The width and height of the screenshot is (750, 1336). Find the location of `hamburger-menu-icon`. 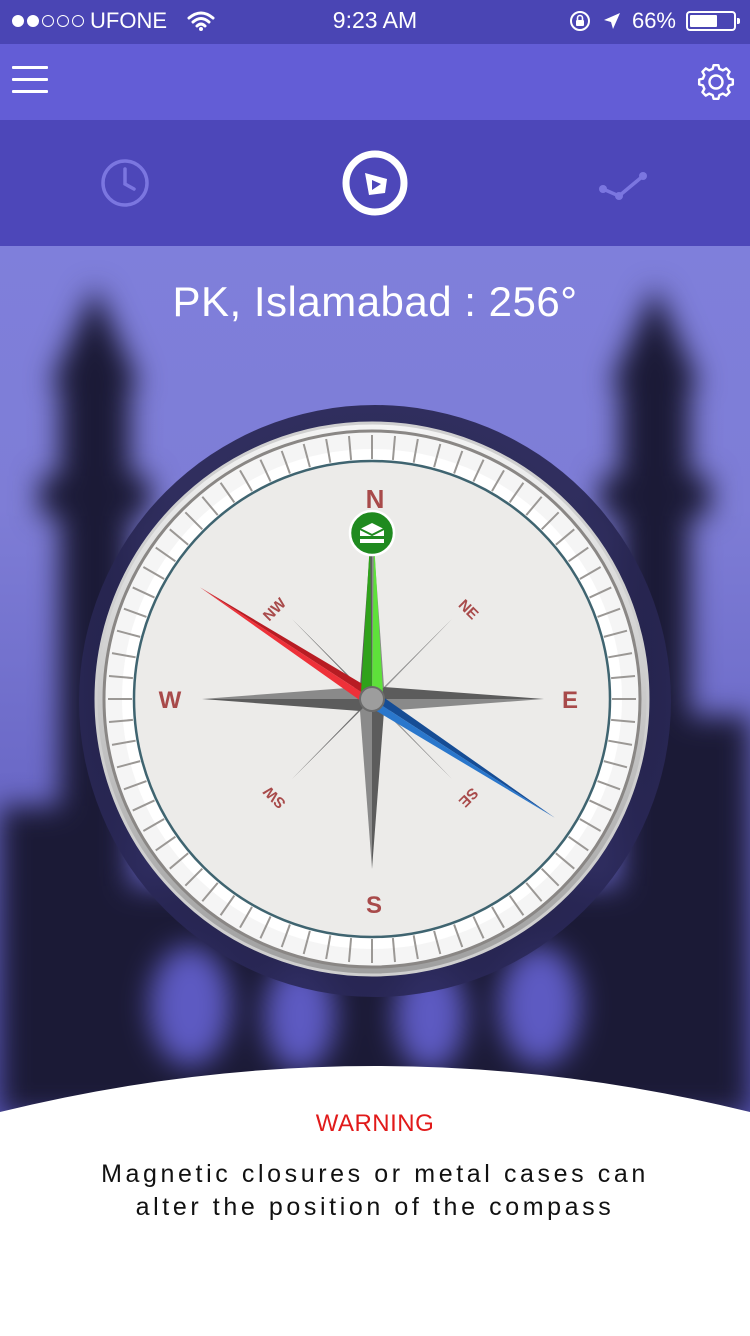

hamburger-menu-icon is located at coordinates (30, 81).